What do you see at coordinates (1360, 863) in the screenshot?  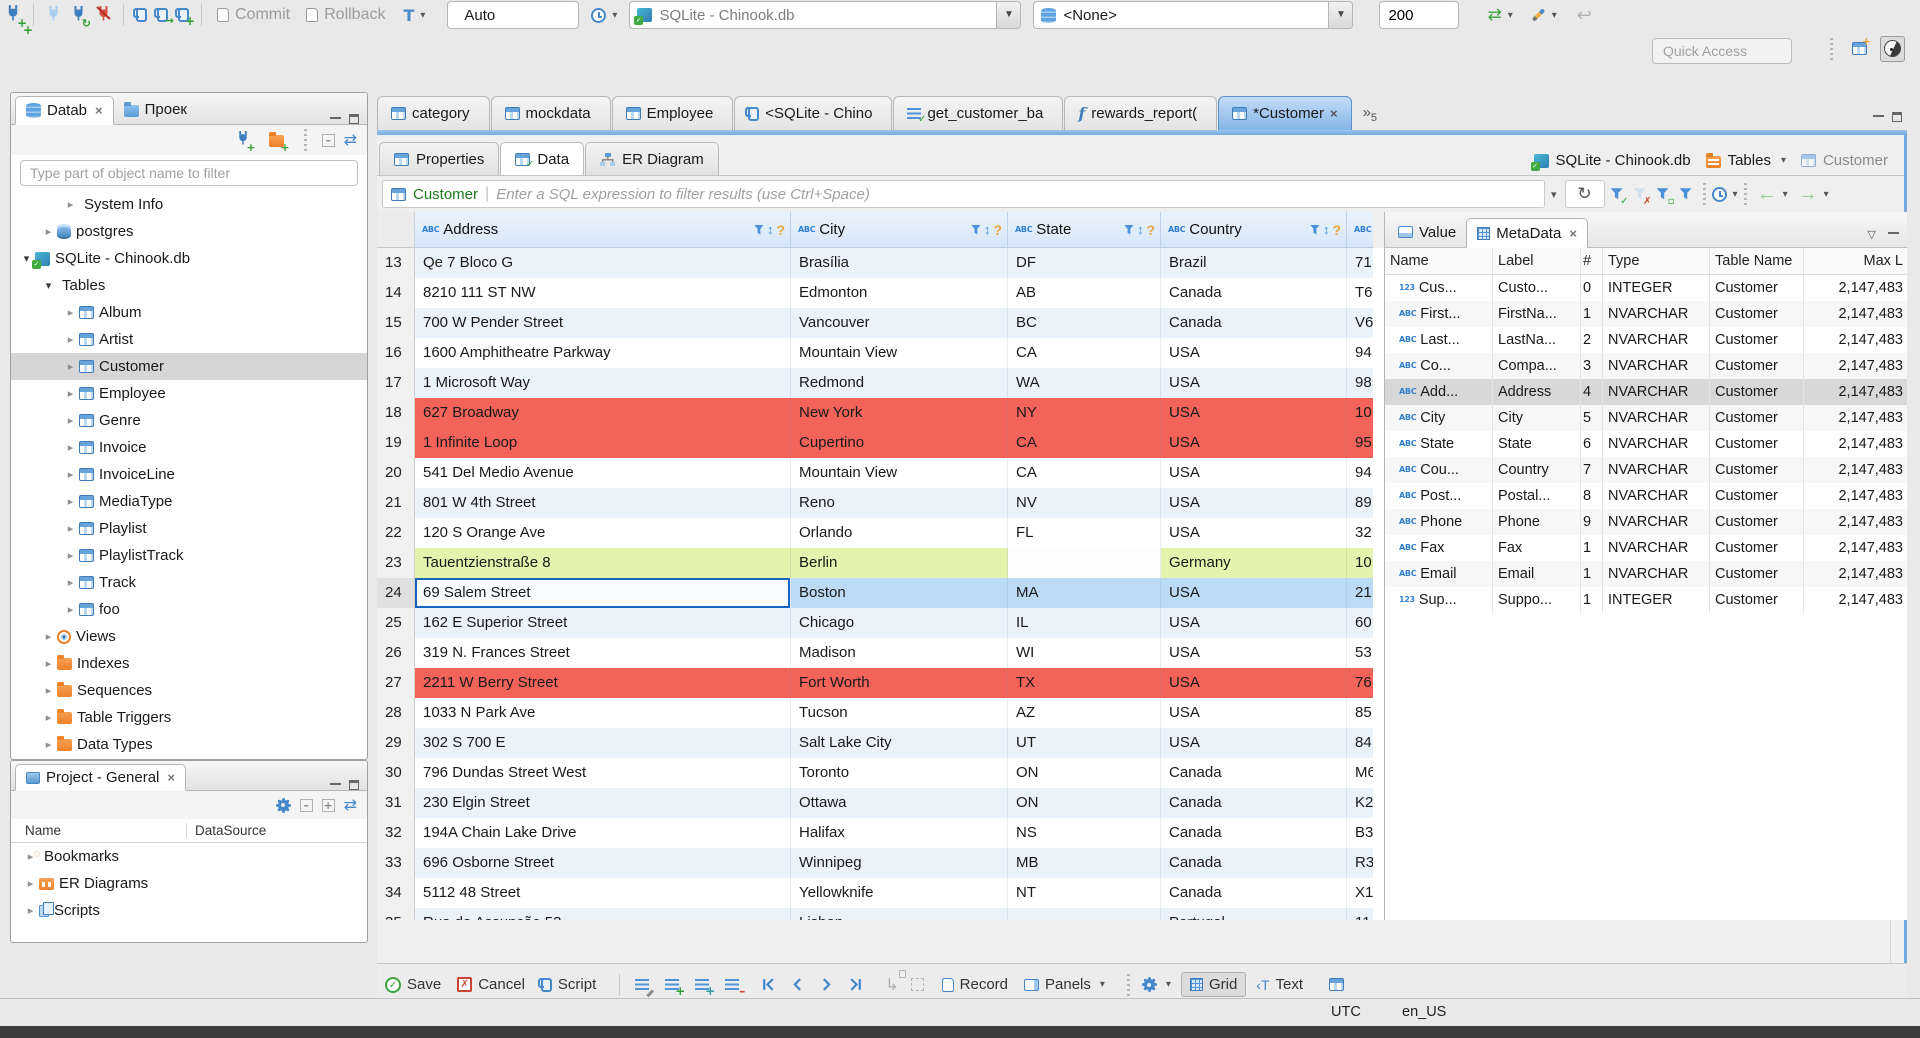 I see `cell-postalcode-clipped: R3` at bounding box center [1360, 863].